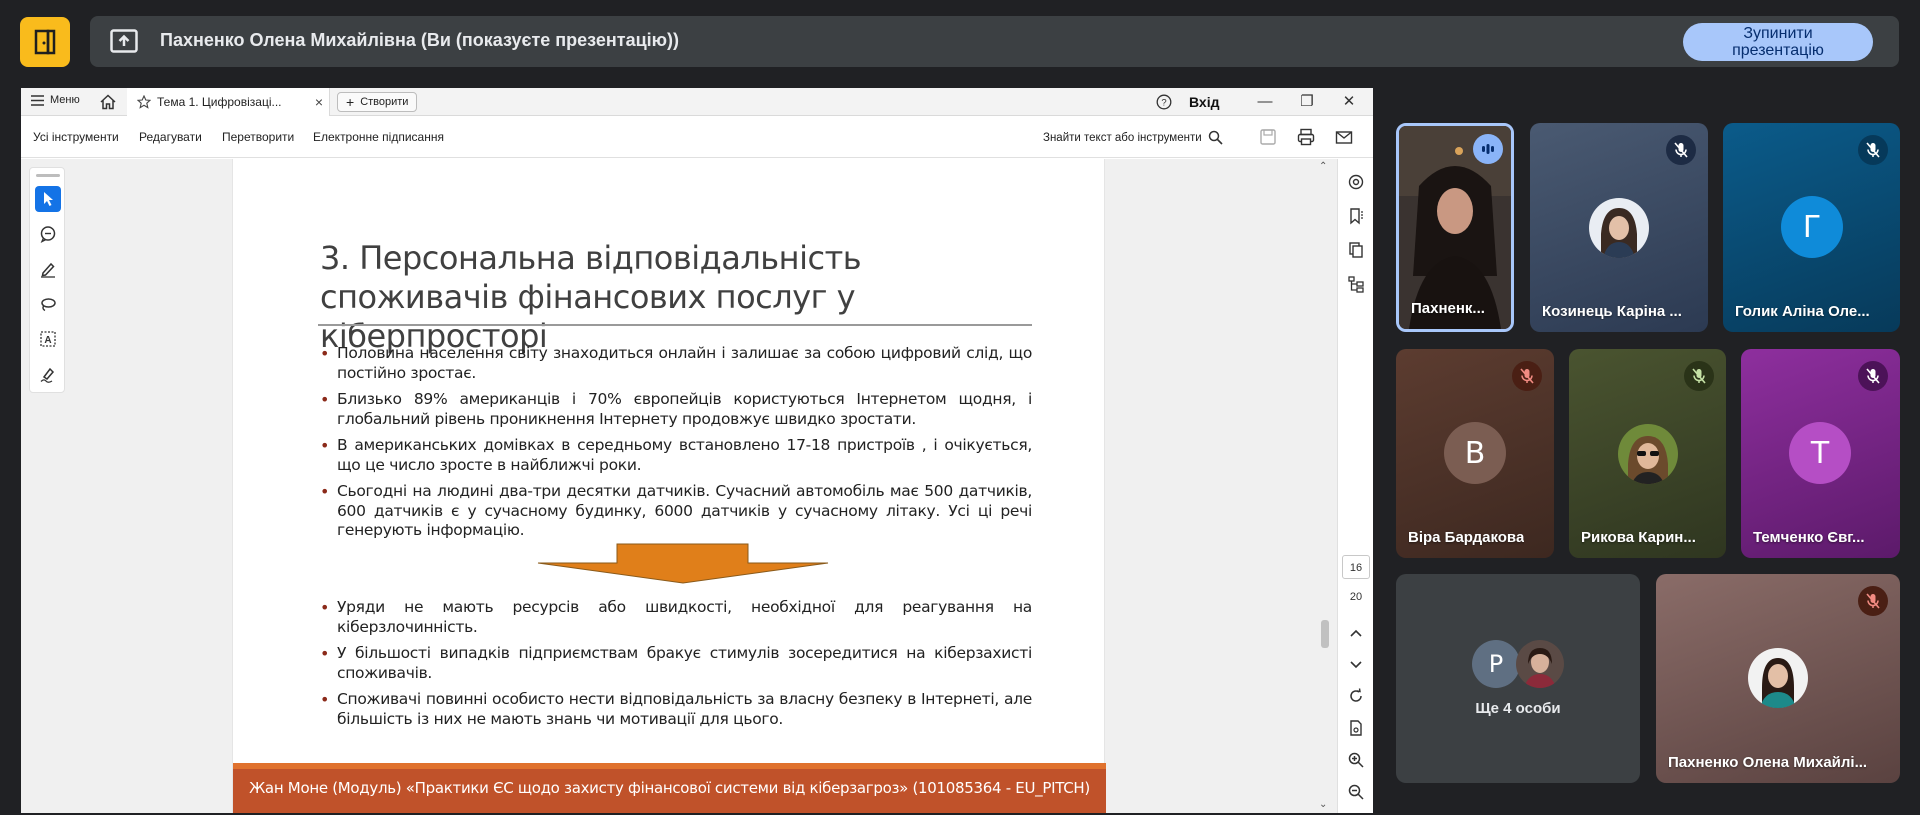 The height and width of the screenshot is (815, 1920). Describe the element at coordinates (48, 175) in the screenshot. I see `toolbar-grip` at that location.